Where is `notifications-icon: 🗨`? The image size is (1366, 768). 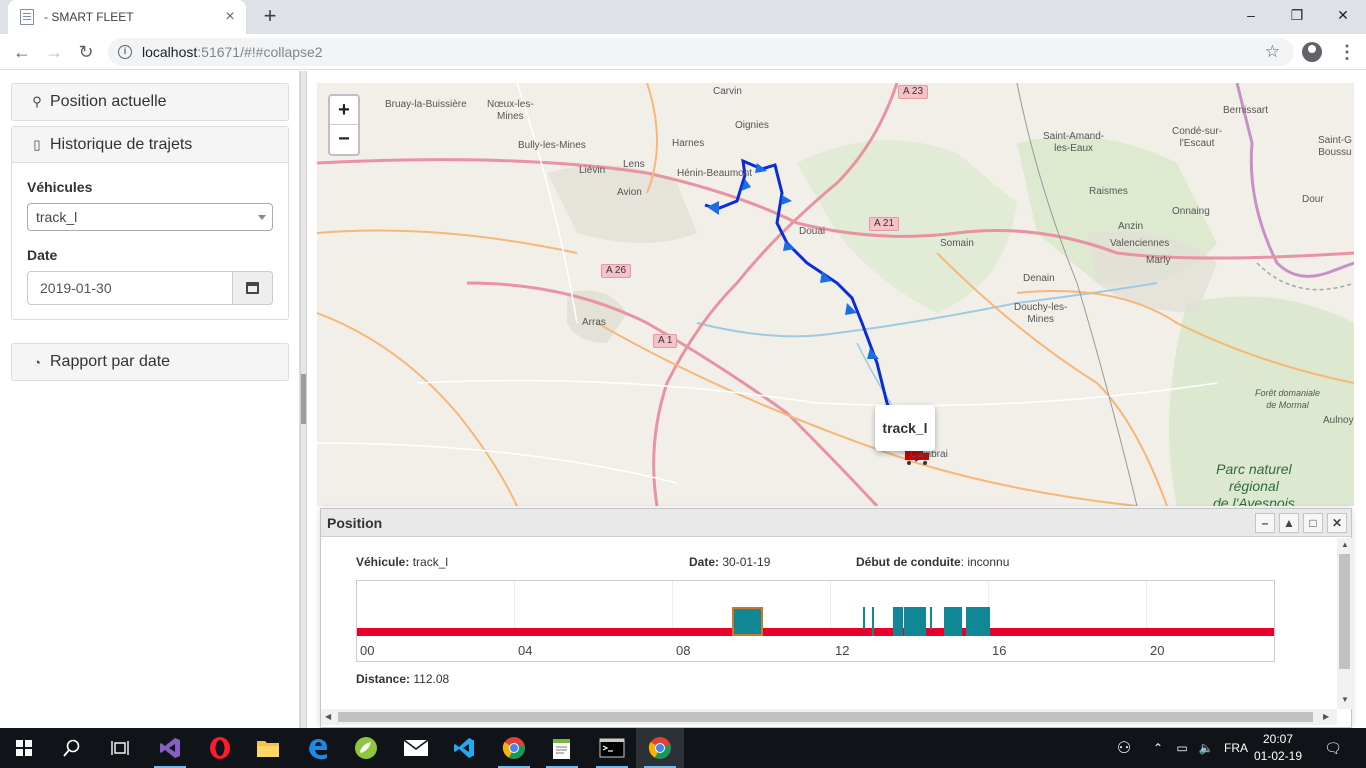 notifications-icon: 🗨 is located at coordinates (1333, 748).